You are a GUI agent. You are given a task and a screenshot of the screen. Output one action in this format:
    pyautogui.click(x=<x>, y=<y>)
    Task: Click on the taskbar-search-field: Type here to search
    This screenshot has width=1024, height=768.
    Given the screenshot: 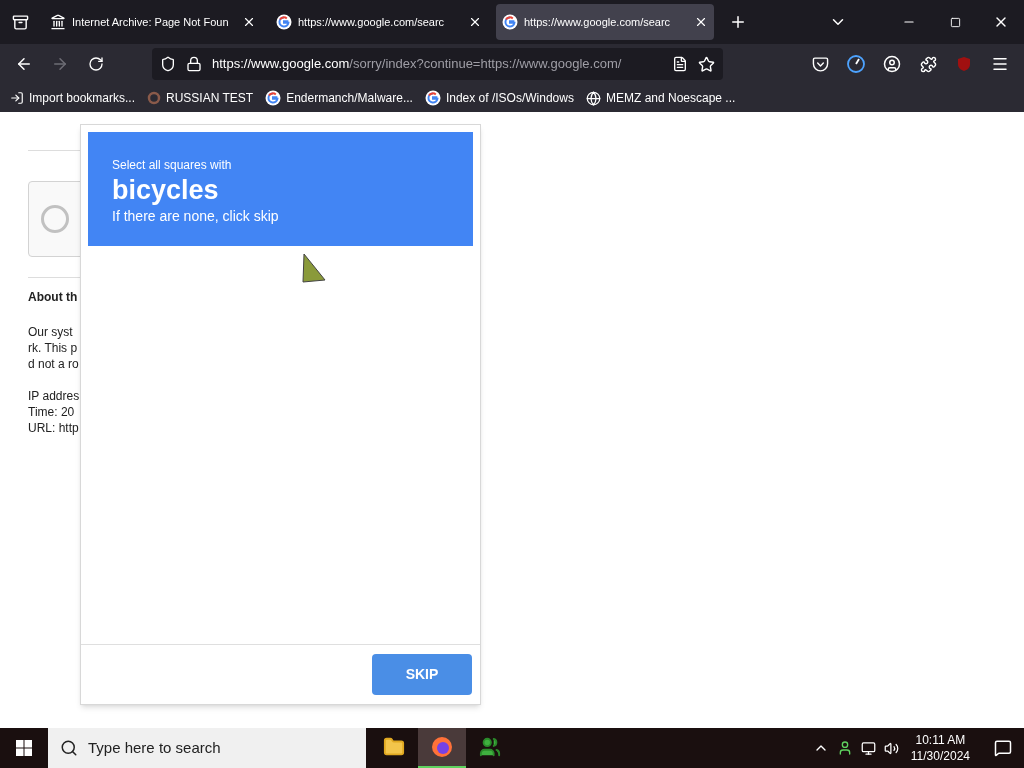 What is the action you would take?
    pyautogui.click(x=207, y=748)
    